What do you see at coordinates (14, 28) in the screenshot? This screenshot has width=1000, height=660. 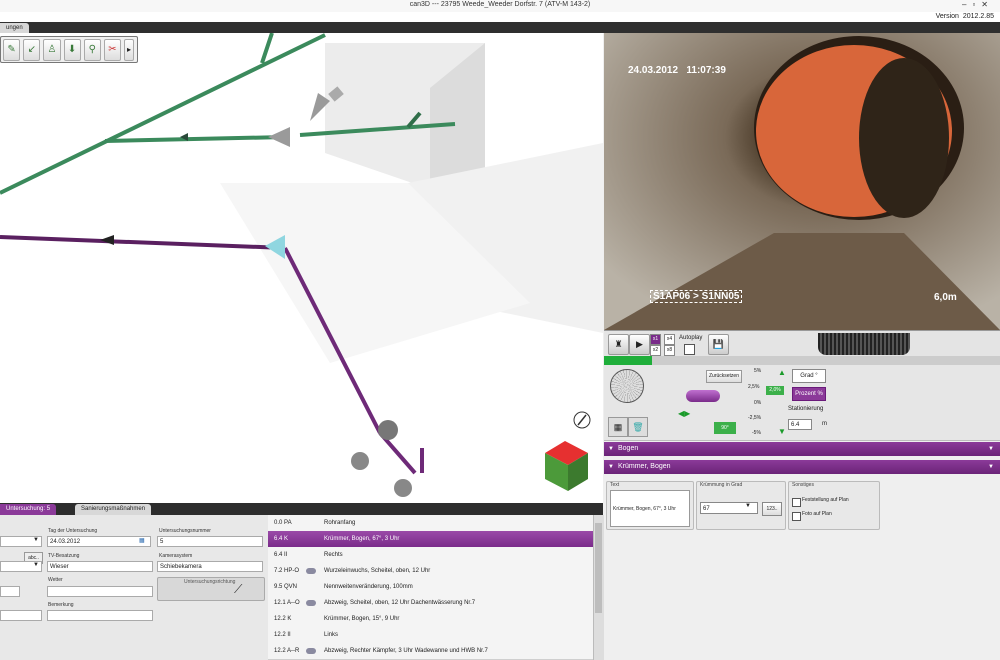 I see `main-tab: ungen` at bounding box center [14, 28].